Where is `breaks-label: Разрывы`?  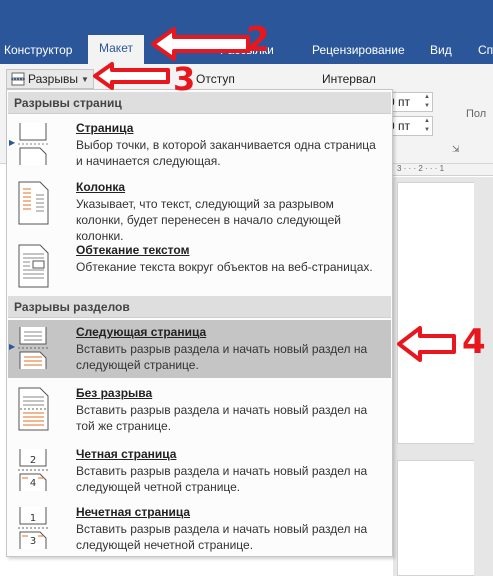
breaks-label: Разрывы is located at coordinates (53, 79).